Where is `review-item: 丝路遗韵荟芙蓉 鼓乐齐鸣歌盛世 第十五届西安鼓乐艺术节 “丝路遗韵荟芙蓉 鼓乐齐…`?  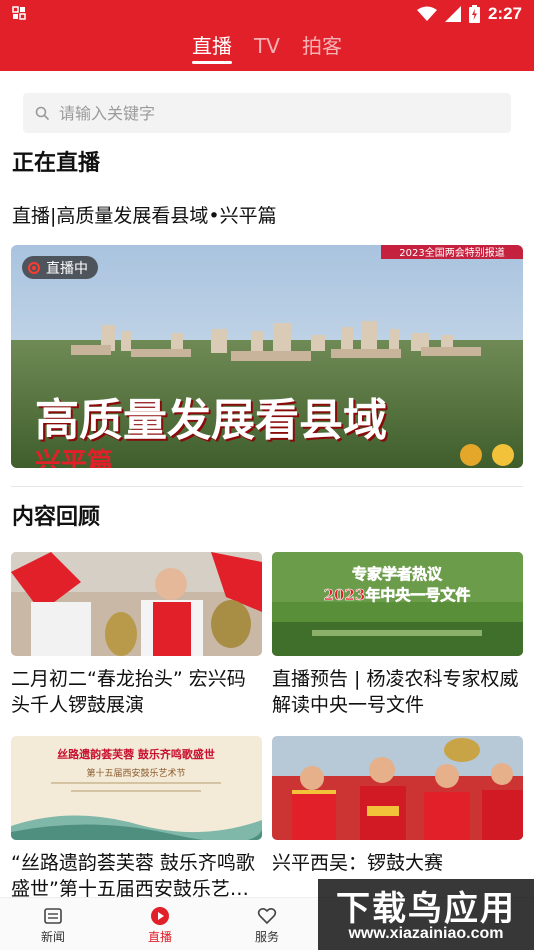 review-item: 丝路遗韵荟芙蓉 鼓乐齐鸣歌盛世 第十五届西安鼓乐艺术节 “丝路遗韵荟芙蓉 鼓乐齐… is located at coordinates (136, 819).